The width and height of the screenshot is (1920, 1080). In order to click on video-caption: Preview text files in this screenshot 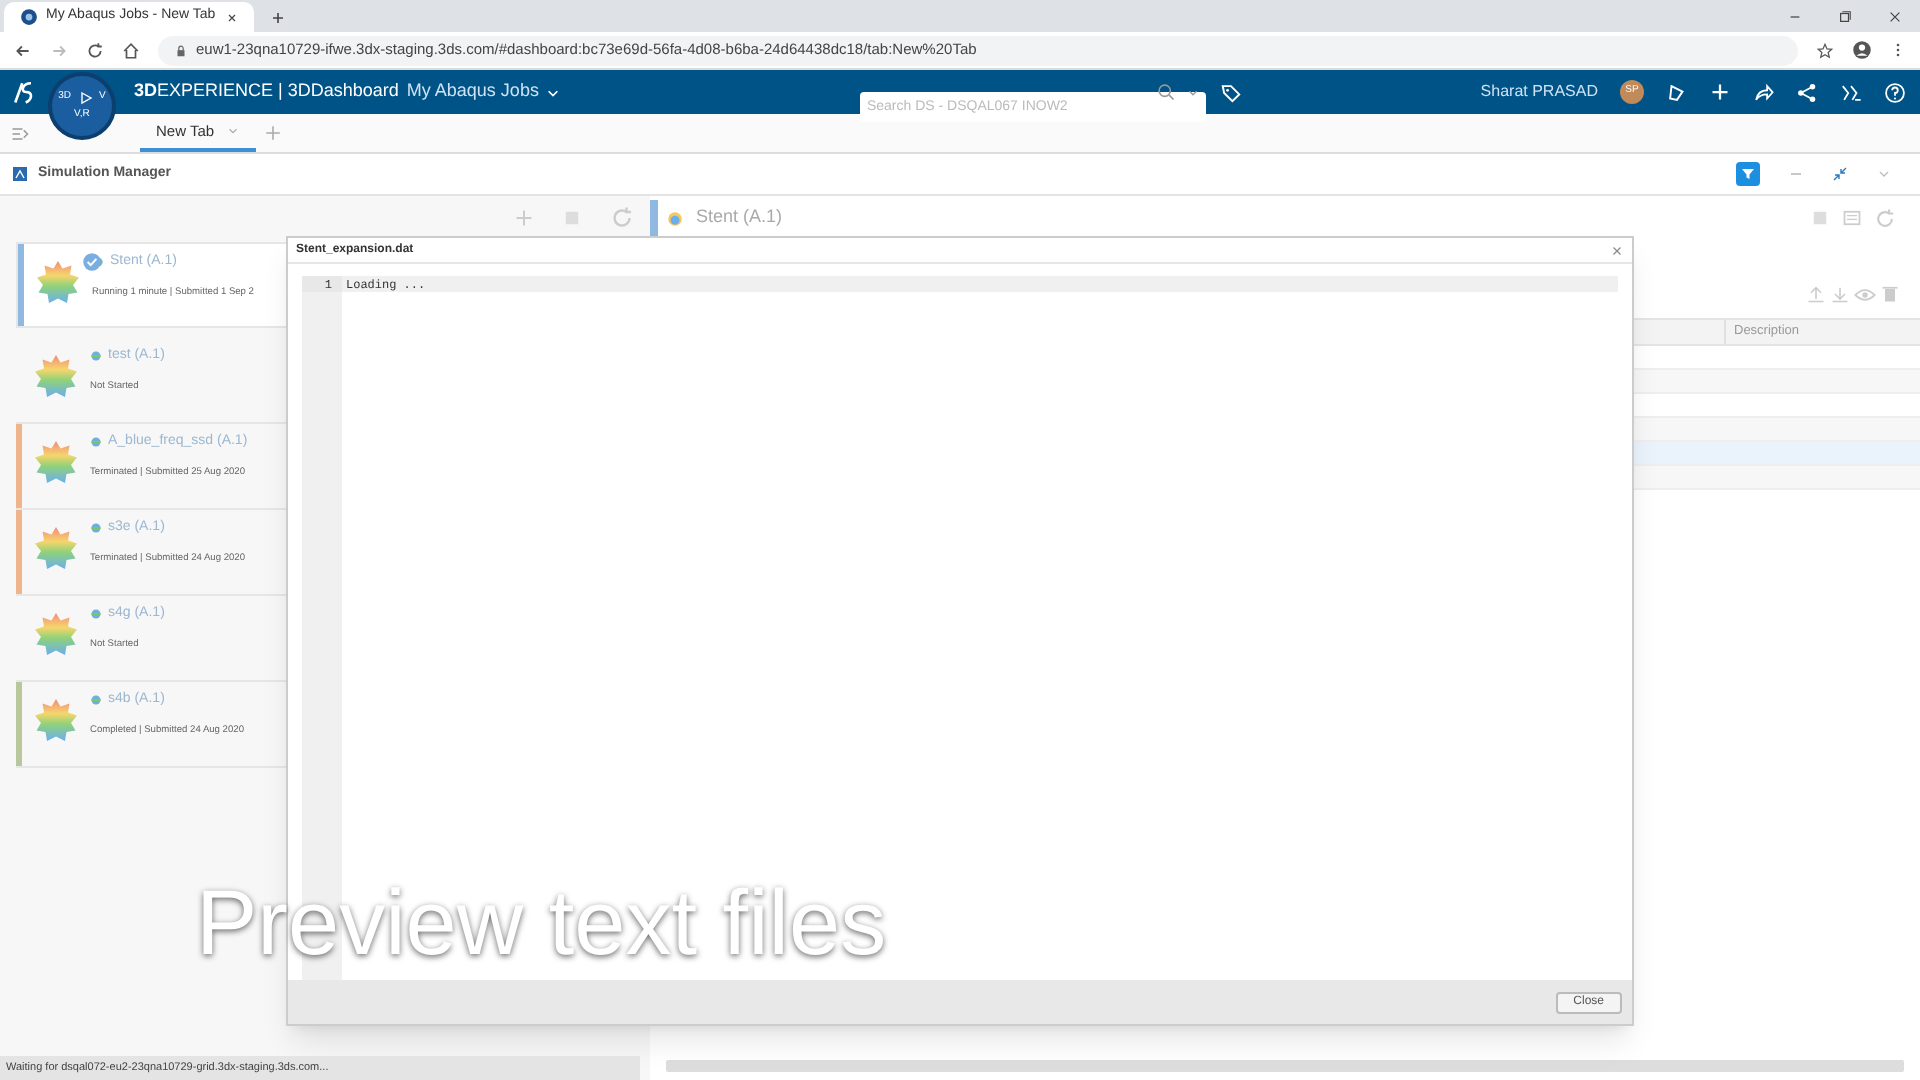, I will do `click(541, 922)`.